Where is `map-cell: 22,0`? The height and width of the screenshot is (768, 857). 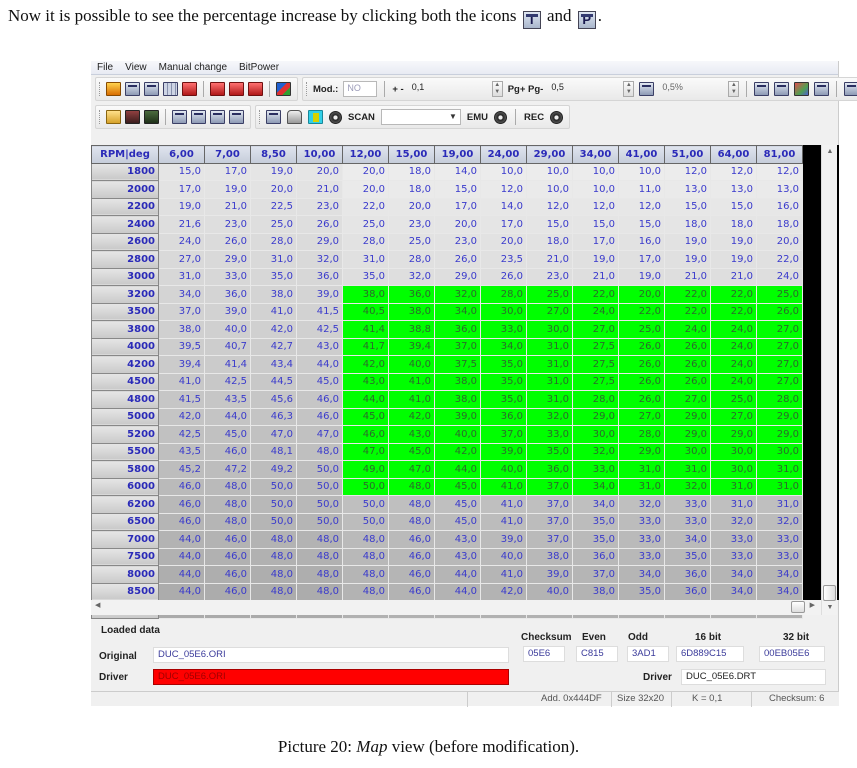
map-cell: 22,0 is located at coordinates (779, 259).